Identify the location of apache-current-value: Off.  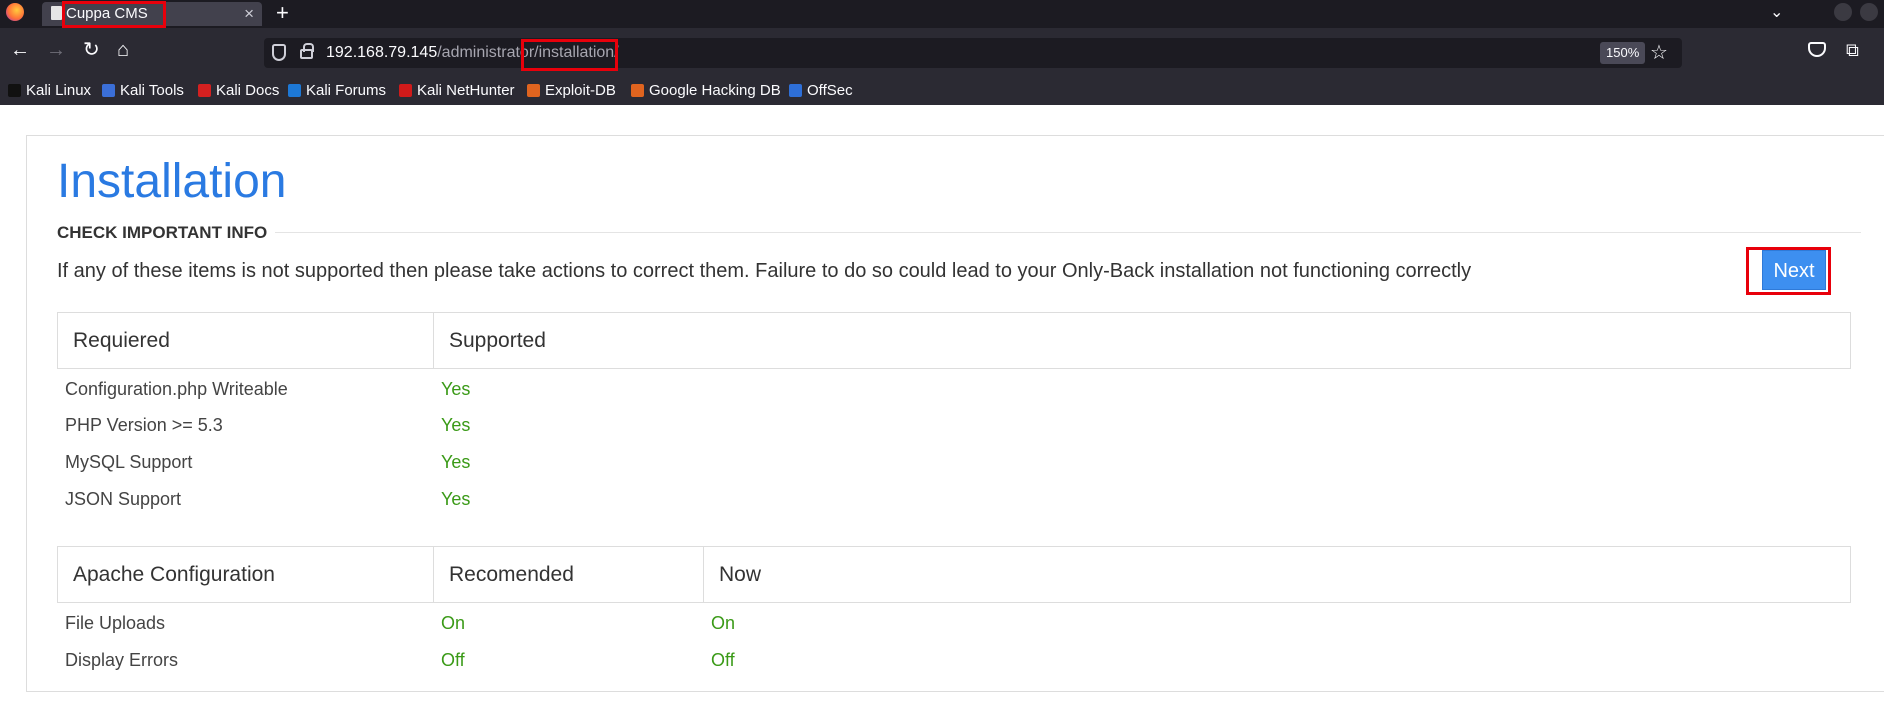
(723, 660).